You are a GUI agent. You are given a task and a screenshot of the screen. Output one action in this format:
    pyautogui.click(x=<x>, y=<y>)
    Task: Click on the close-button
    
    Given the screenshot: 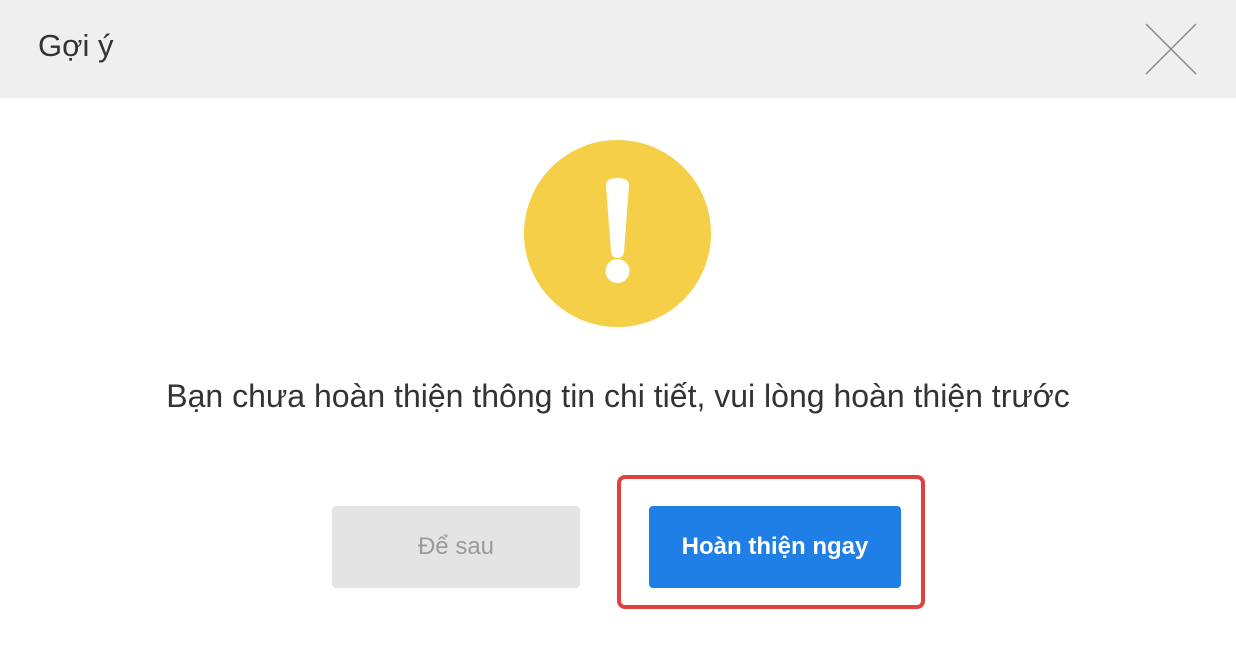 What is the action you would take?
    pyautogui.click(x=1171, y=49)
    